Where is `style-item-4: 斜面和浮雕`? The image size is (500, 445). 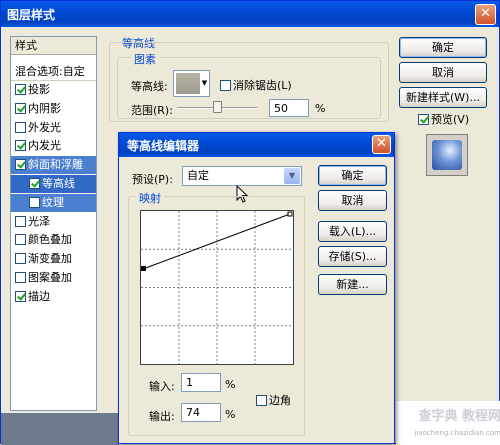
style-item-4: 斜面和浮雕 is located at coordinates (53, 165).